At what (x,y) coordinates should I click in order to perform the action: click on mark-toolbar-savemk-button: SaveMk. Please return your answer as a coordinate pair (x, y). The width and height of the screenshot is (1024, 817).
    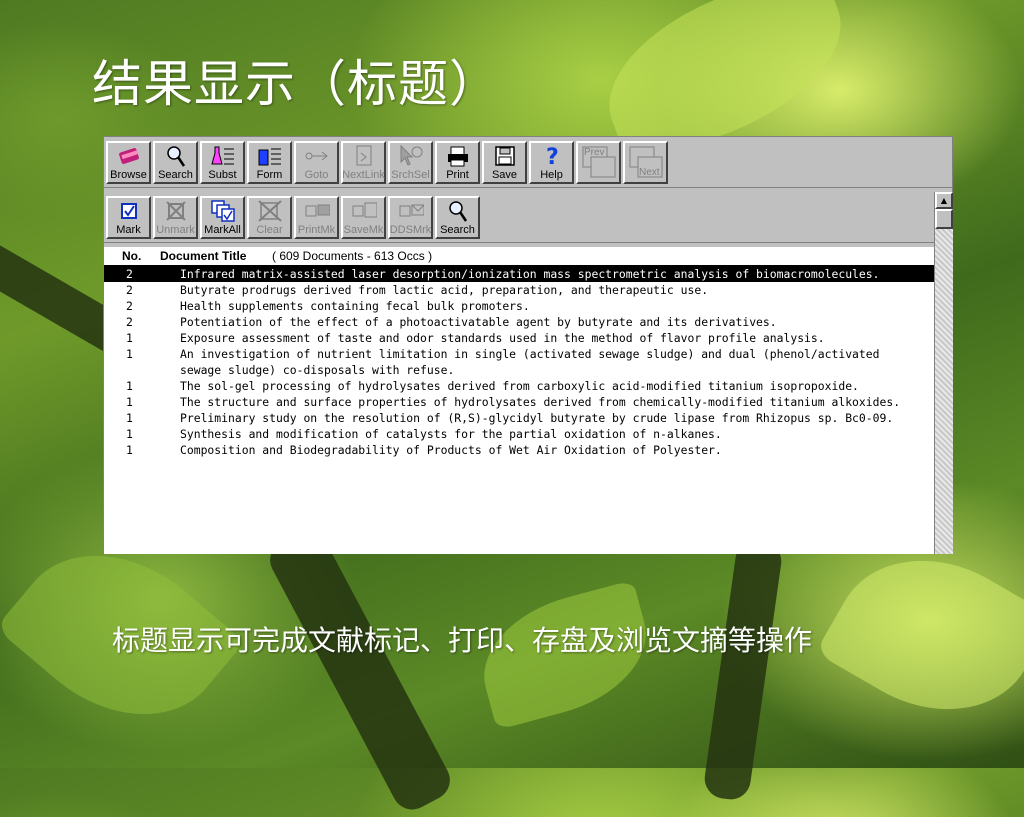
    Looking at the image, I should click on (363, 217).